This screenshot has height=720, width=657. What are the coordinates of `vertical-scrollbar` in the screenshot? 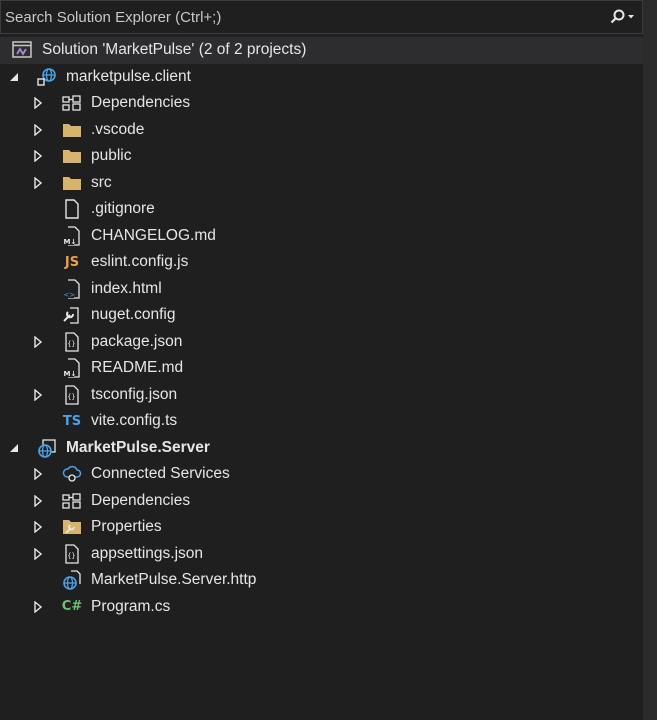 It's located at (650, 360).